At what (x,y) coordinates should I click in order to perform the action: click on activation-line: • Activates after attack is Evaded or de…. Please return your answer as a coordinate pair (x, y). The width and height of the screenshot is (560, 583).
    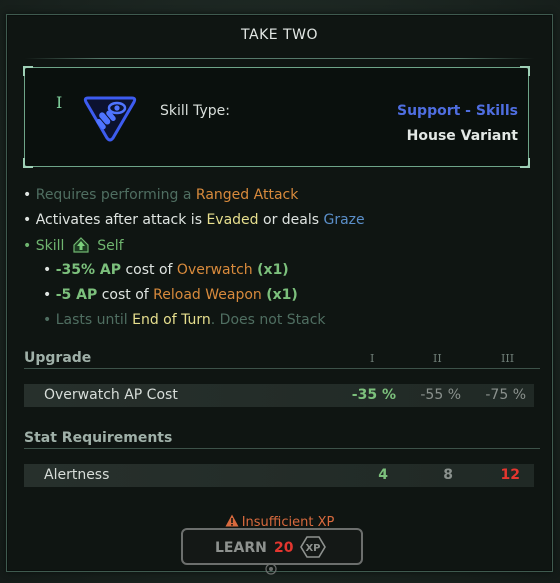
    Looking at the image, I should click on (194, 220).